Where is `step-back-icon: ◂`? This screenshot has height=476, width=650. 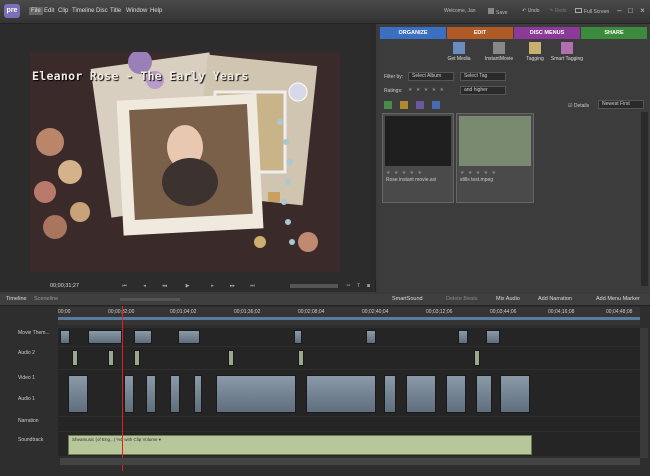 step-back-icon: ◂ is located at coordinates (144, 286).